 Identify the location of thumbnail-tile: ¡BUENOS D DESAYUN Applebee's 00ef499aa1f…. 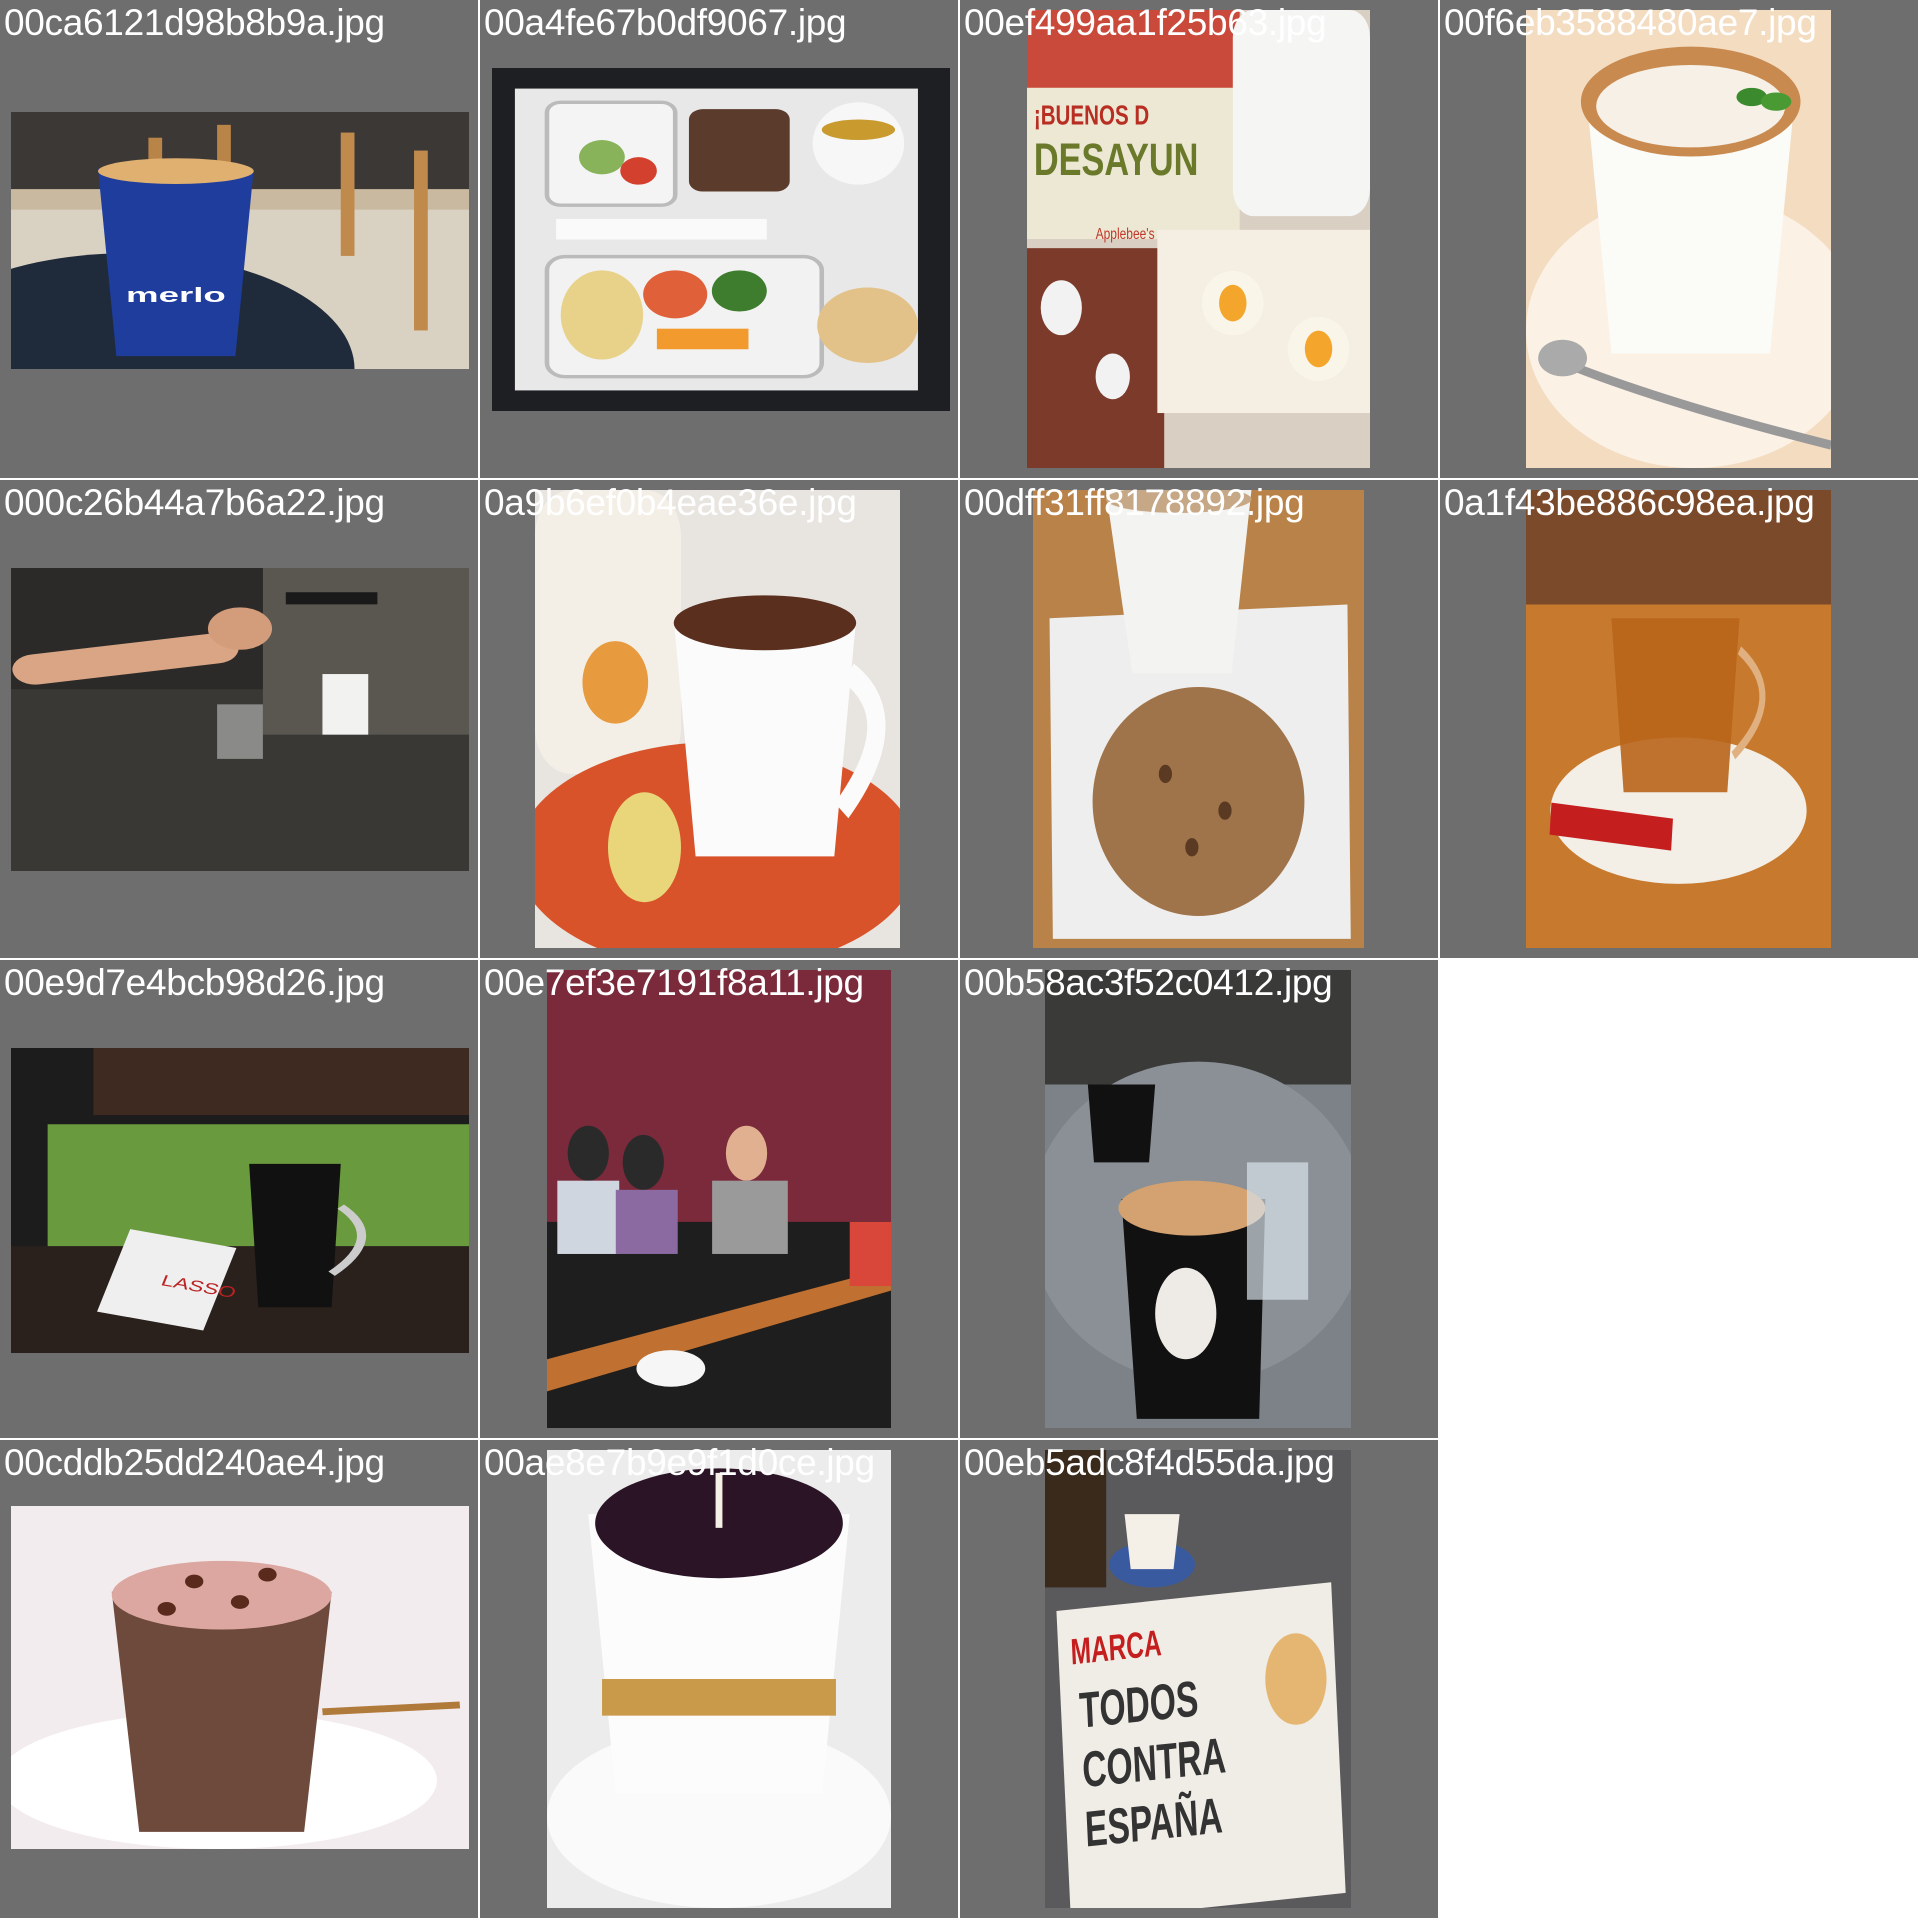
(1199, 239).